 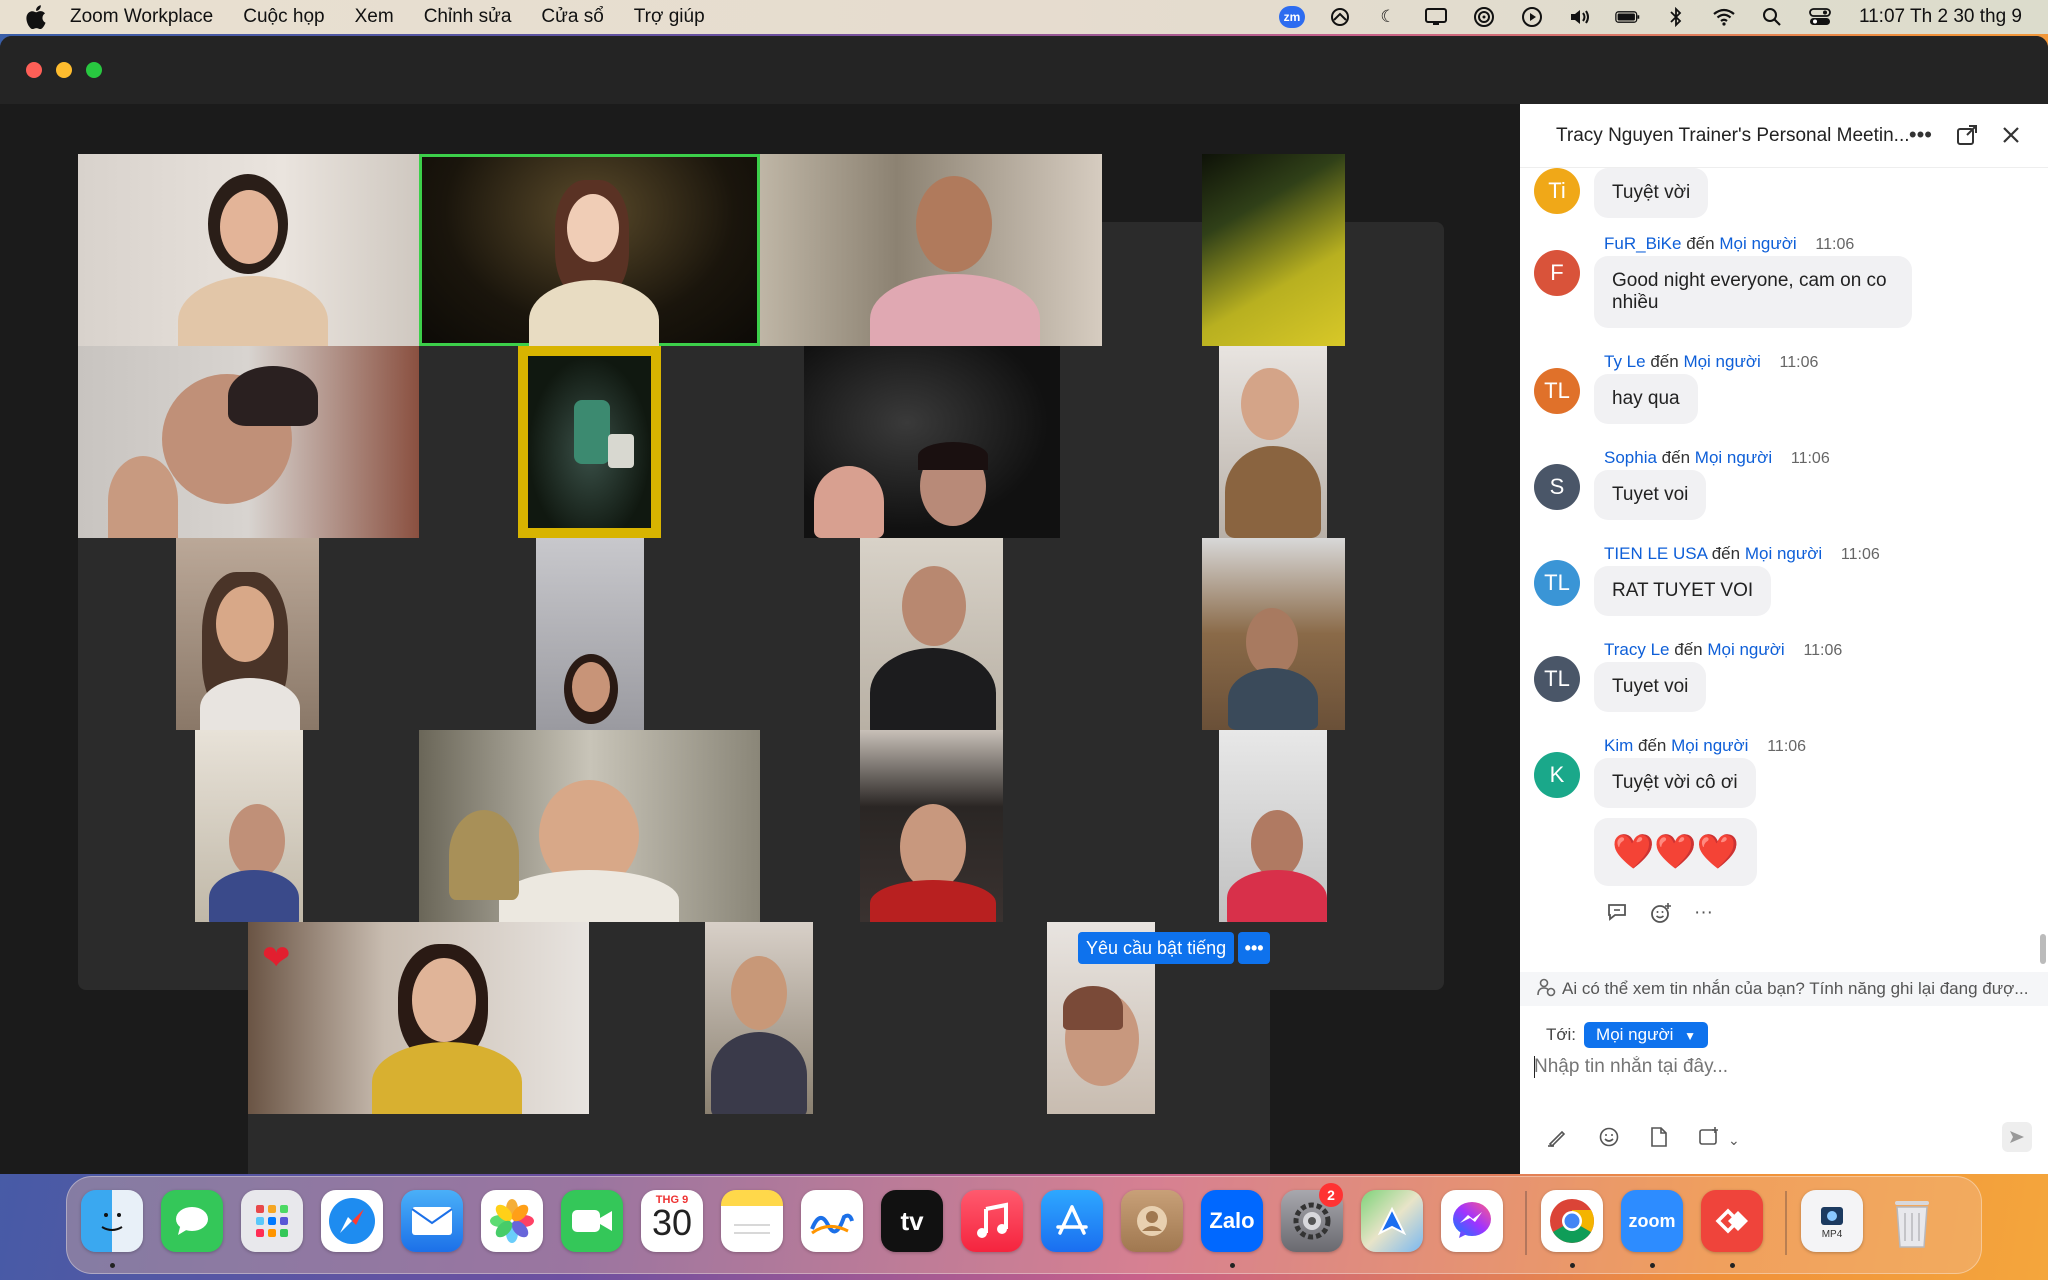 What do you see at coordinates (1436, 17) in the screenshot?
I see `display-icon` at bounding box center [1436, 17].